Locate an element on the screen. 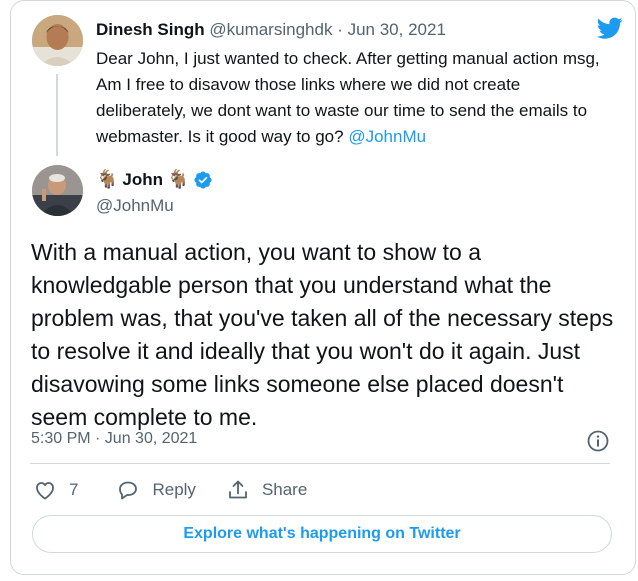 The image size is (638, 581). reply-display-name: Dinesh Singh is located at coordinates (150, 29).